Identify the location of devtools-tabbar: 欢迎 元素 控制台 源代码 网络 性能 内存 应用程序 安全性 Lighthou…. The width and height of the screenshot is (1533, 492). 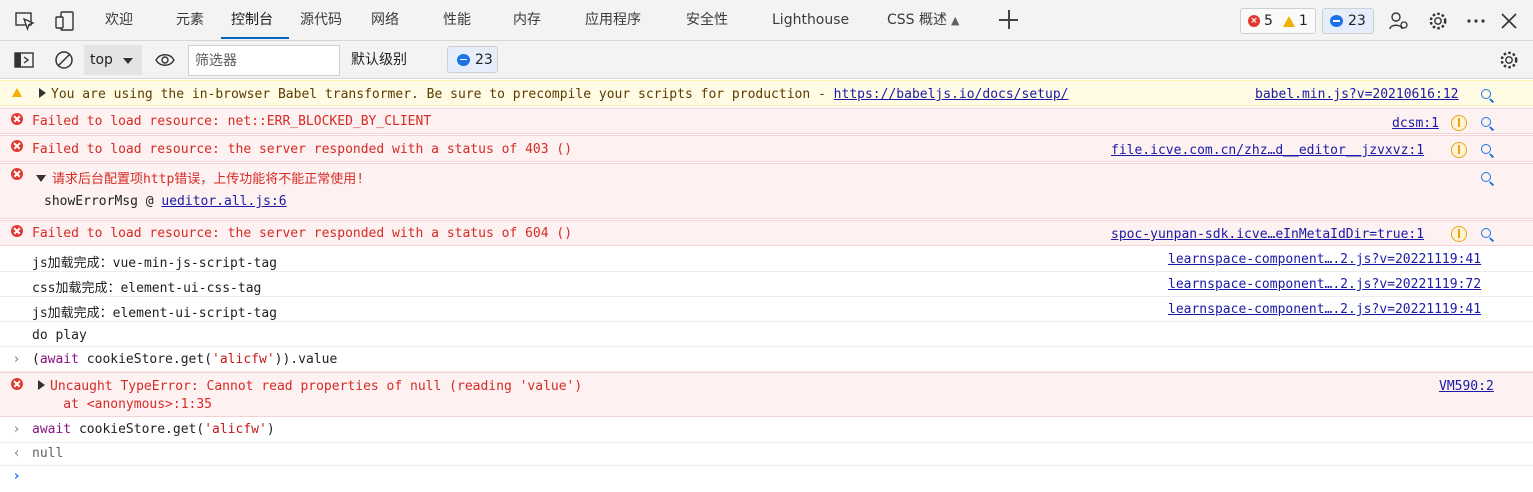
(766, 20).